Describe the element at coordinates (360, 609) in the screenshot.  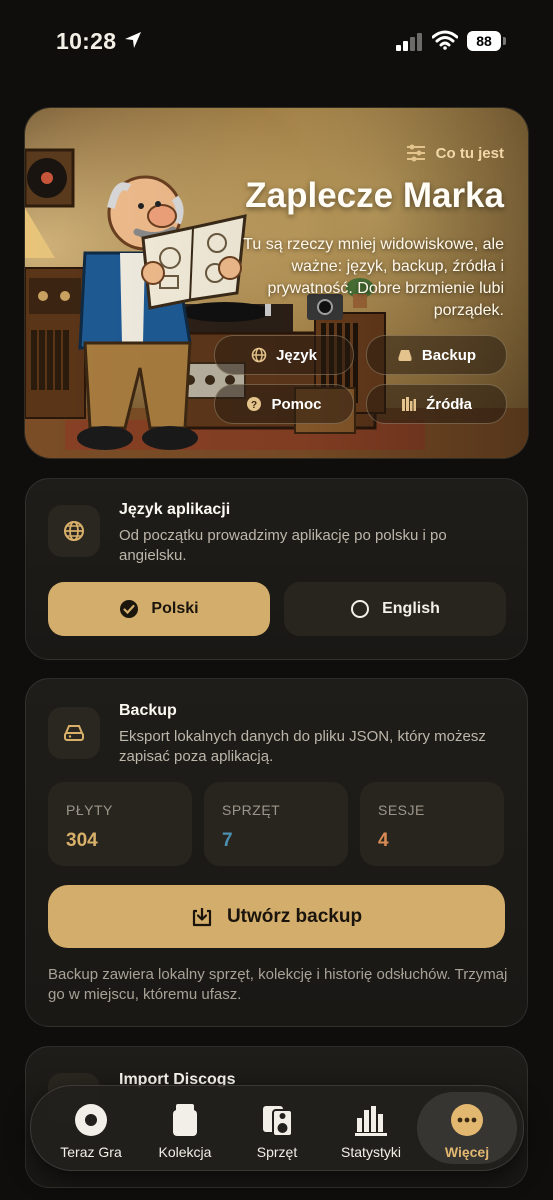
I see `empty-circle-icon` at that location.